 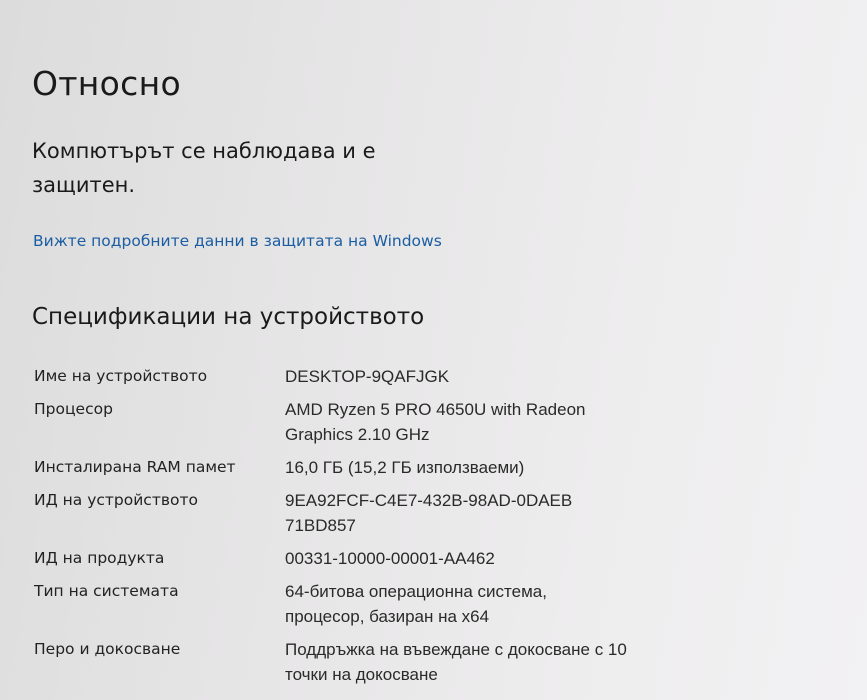 I want to click on spec-value-device-id: 9EA92FCF-C4E7-432B-98AD-0DAEB71BD857, so click(x=429, y=513).